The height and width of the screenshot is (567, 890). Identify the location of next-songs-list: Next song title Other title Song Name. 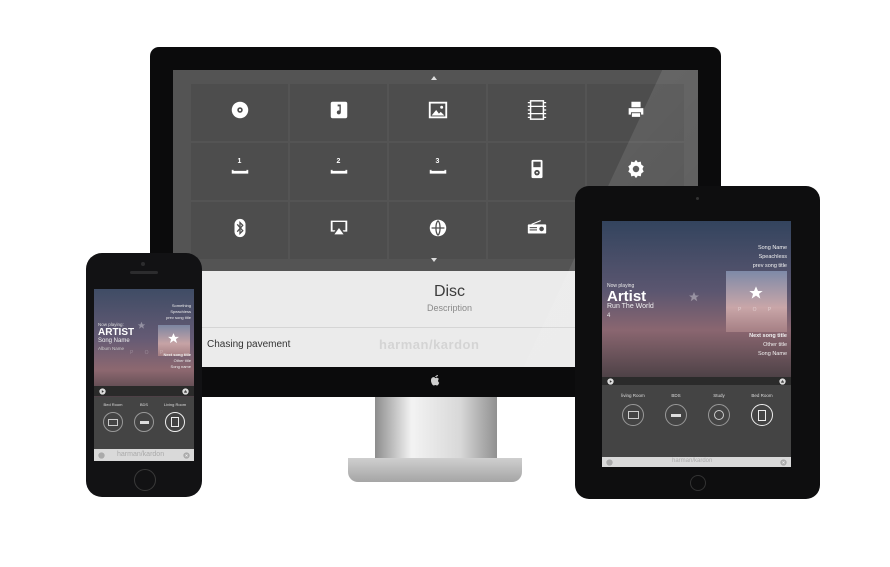
(768, 345).